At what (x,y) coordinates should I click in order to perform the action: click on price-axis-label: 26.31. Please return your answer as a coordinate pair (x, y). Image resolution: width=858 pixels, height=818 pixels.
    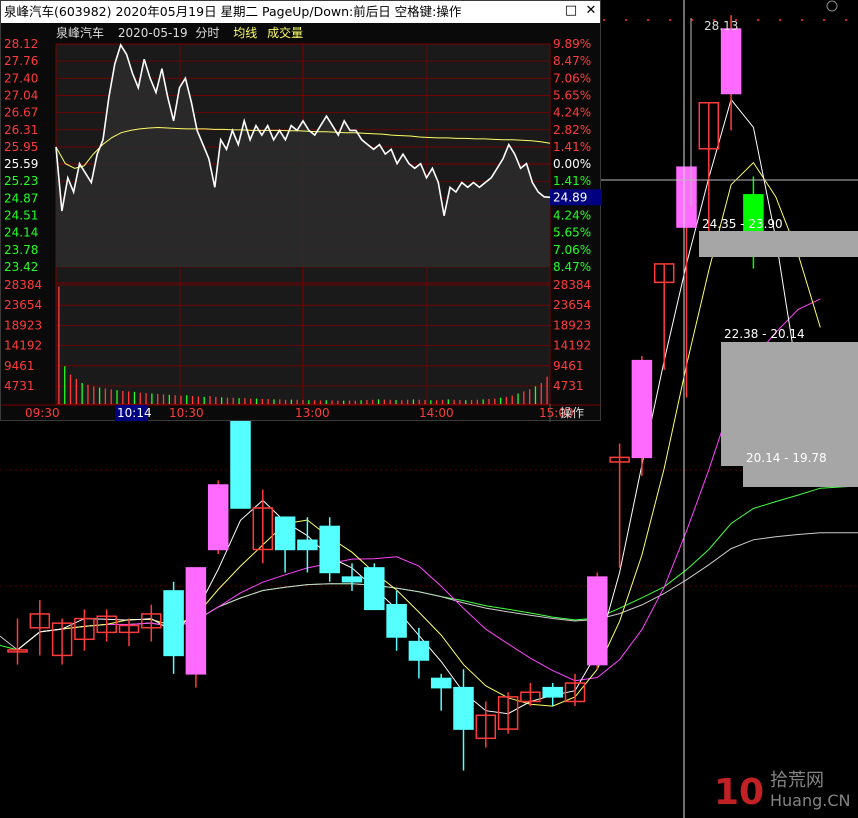
    Looking at the image, I should click on (21, 130).